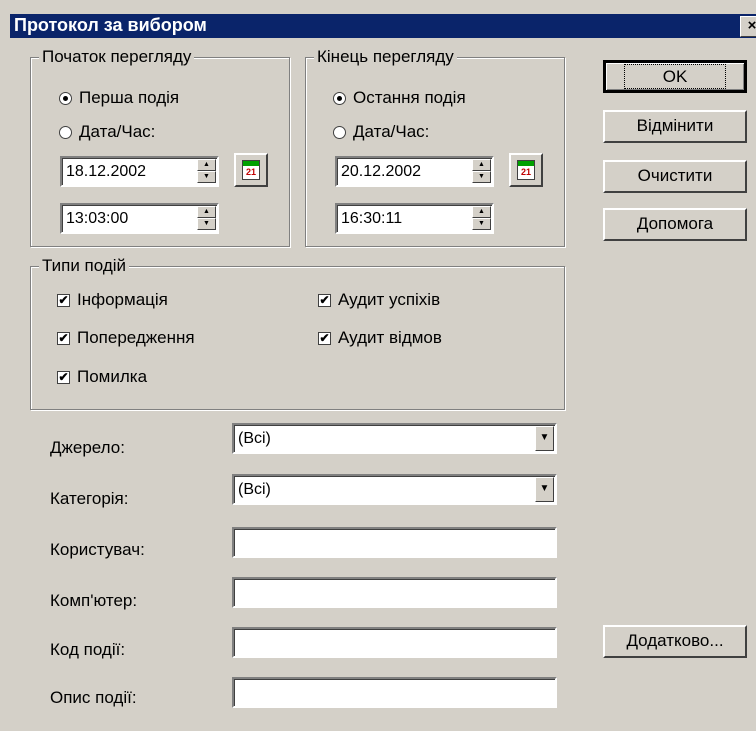  Describe the element at coordinates (93, 697) in the screenshot. I see `description-label: Опис події:` at that location.